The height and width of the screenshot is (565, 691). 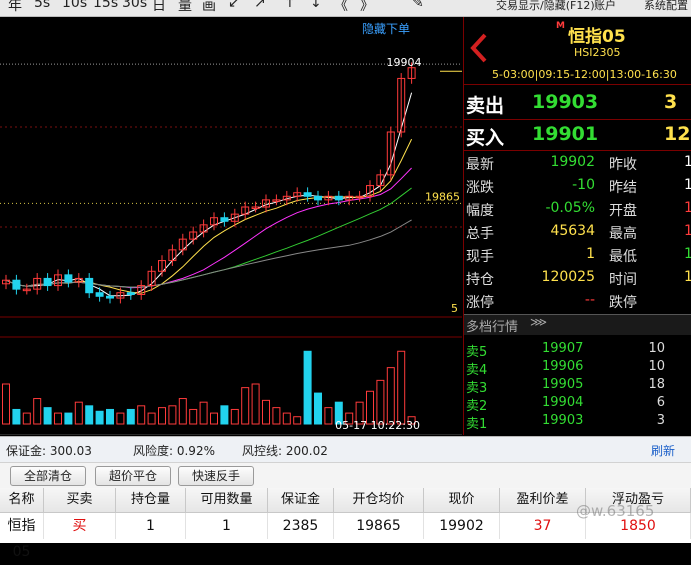 I want to click on double-chevron-down-icon: ⋙, so click(x=538, y=322).